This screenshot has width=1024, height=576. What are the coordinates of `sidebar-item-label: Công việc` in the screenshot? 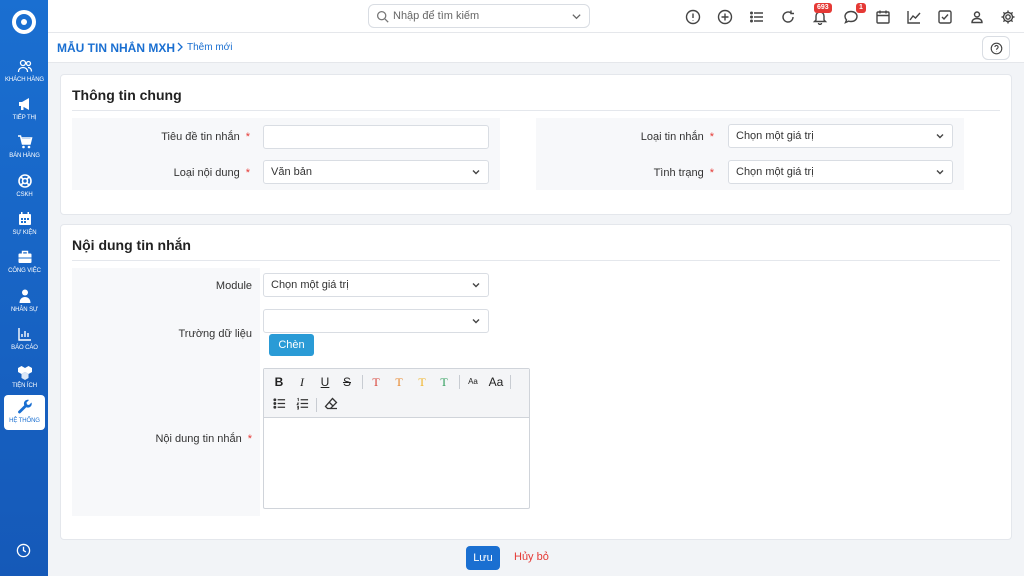 It's located at (24, 271).